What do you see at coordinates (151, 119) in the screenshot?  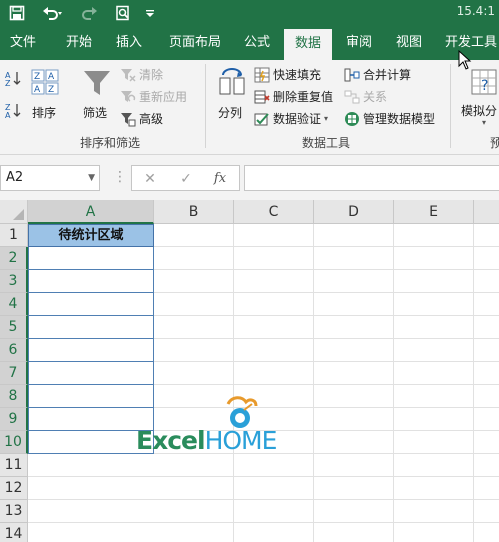 I see `advanced-label: 高级` at bounding box center [151, 119].